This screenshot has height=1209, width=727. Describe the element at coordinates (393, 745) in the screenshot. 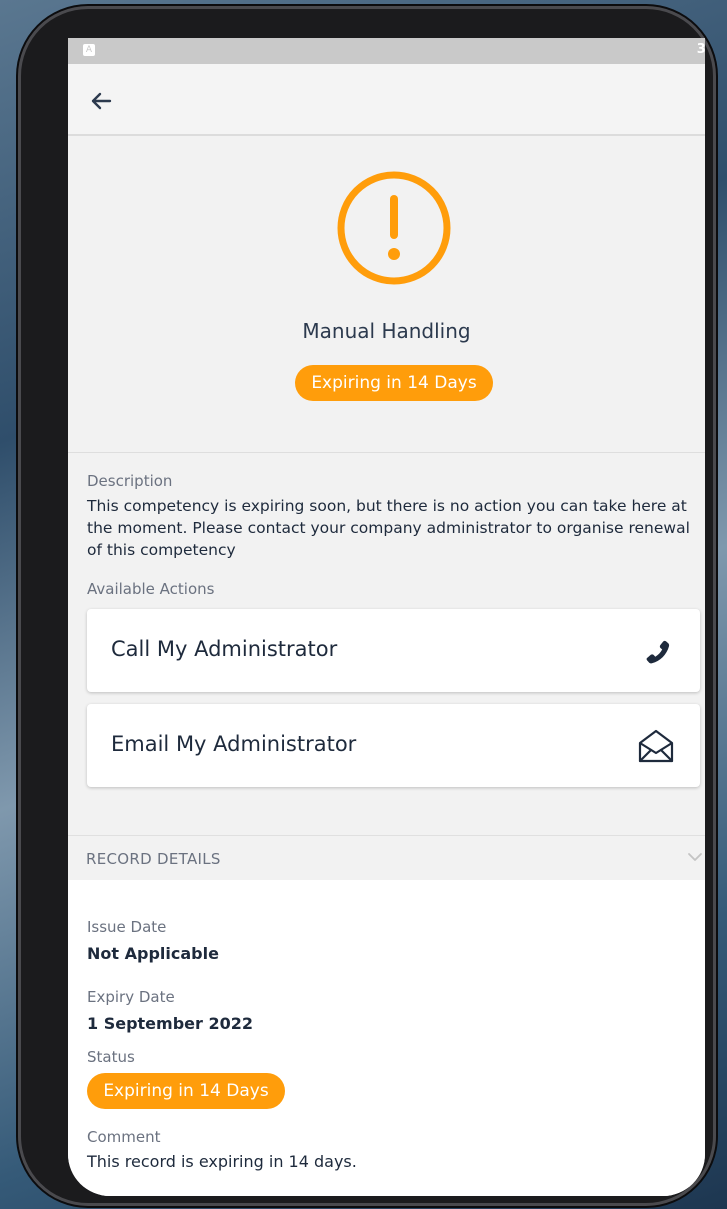

I see `email-administrator-button: Email My Administrator` at that location.